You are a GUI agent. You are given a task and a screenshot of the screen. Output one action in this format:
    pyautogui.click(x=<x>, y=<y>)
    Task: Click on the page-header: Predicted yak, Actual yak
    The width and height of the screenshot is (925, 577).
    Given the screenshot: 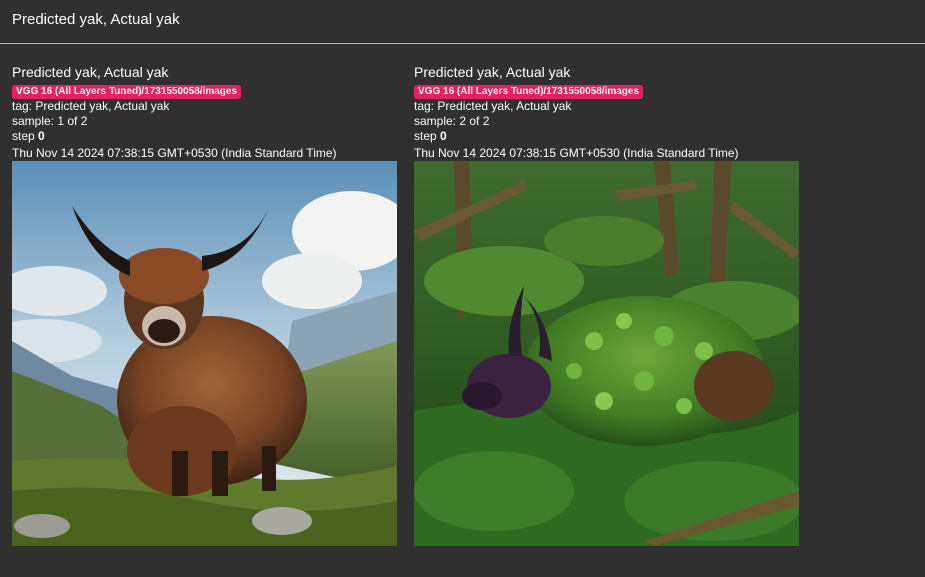 What is the action you would take?
    pyautogui.click(x=462, y=22)
    